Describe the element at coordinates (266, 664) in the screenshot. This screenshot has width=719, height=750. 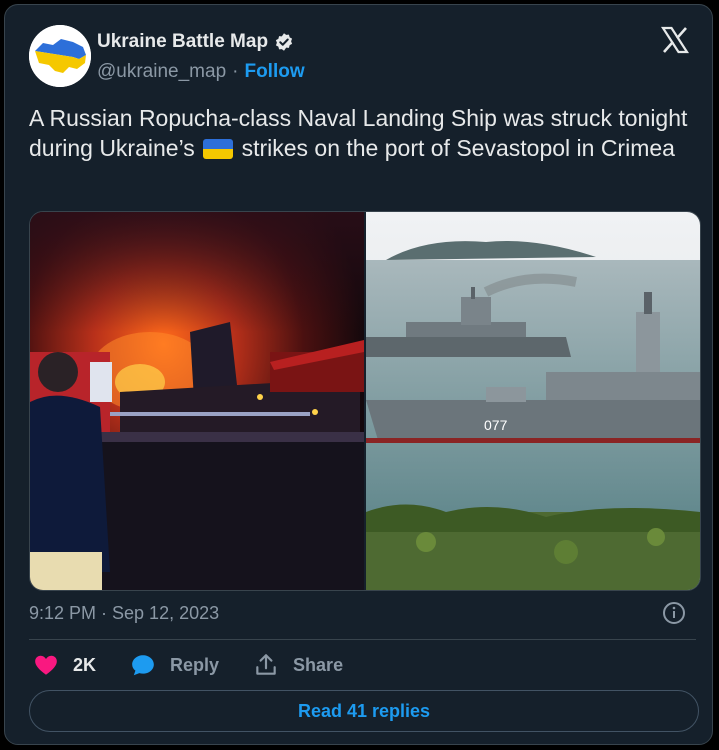
I see `share-icon` at that location.